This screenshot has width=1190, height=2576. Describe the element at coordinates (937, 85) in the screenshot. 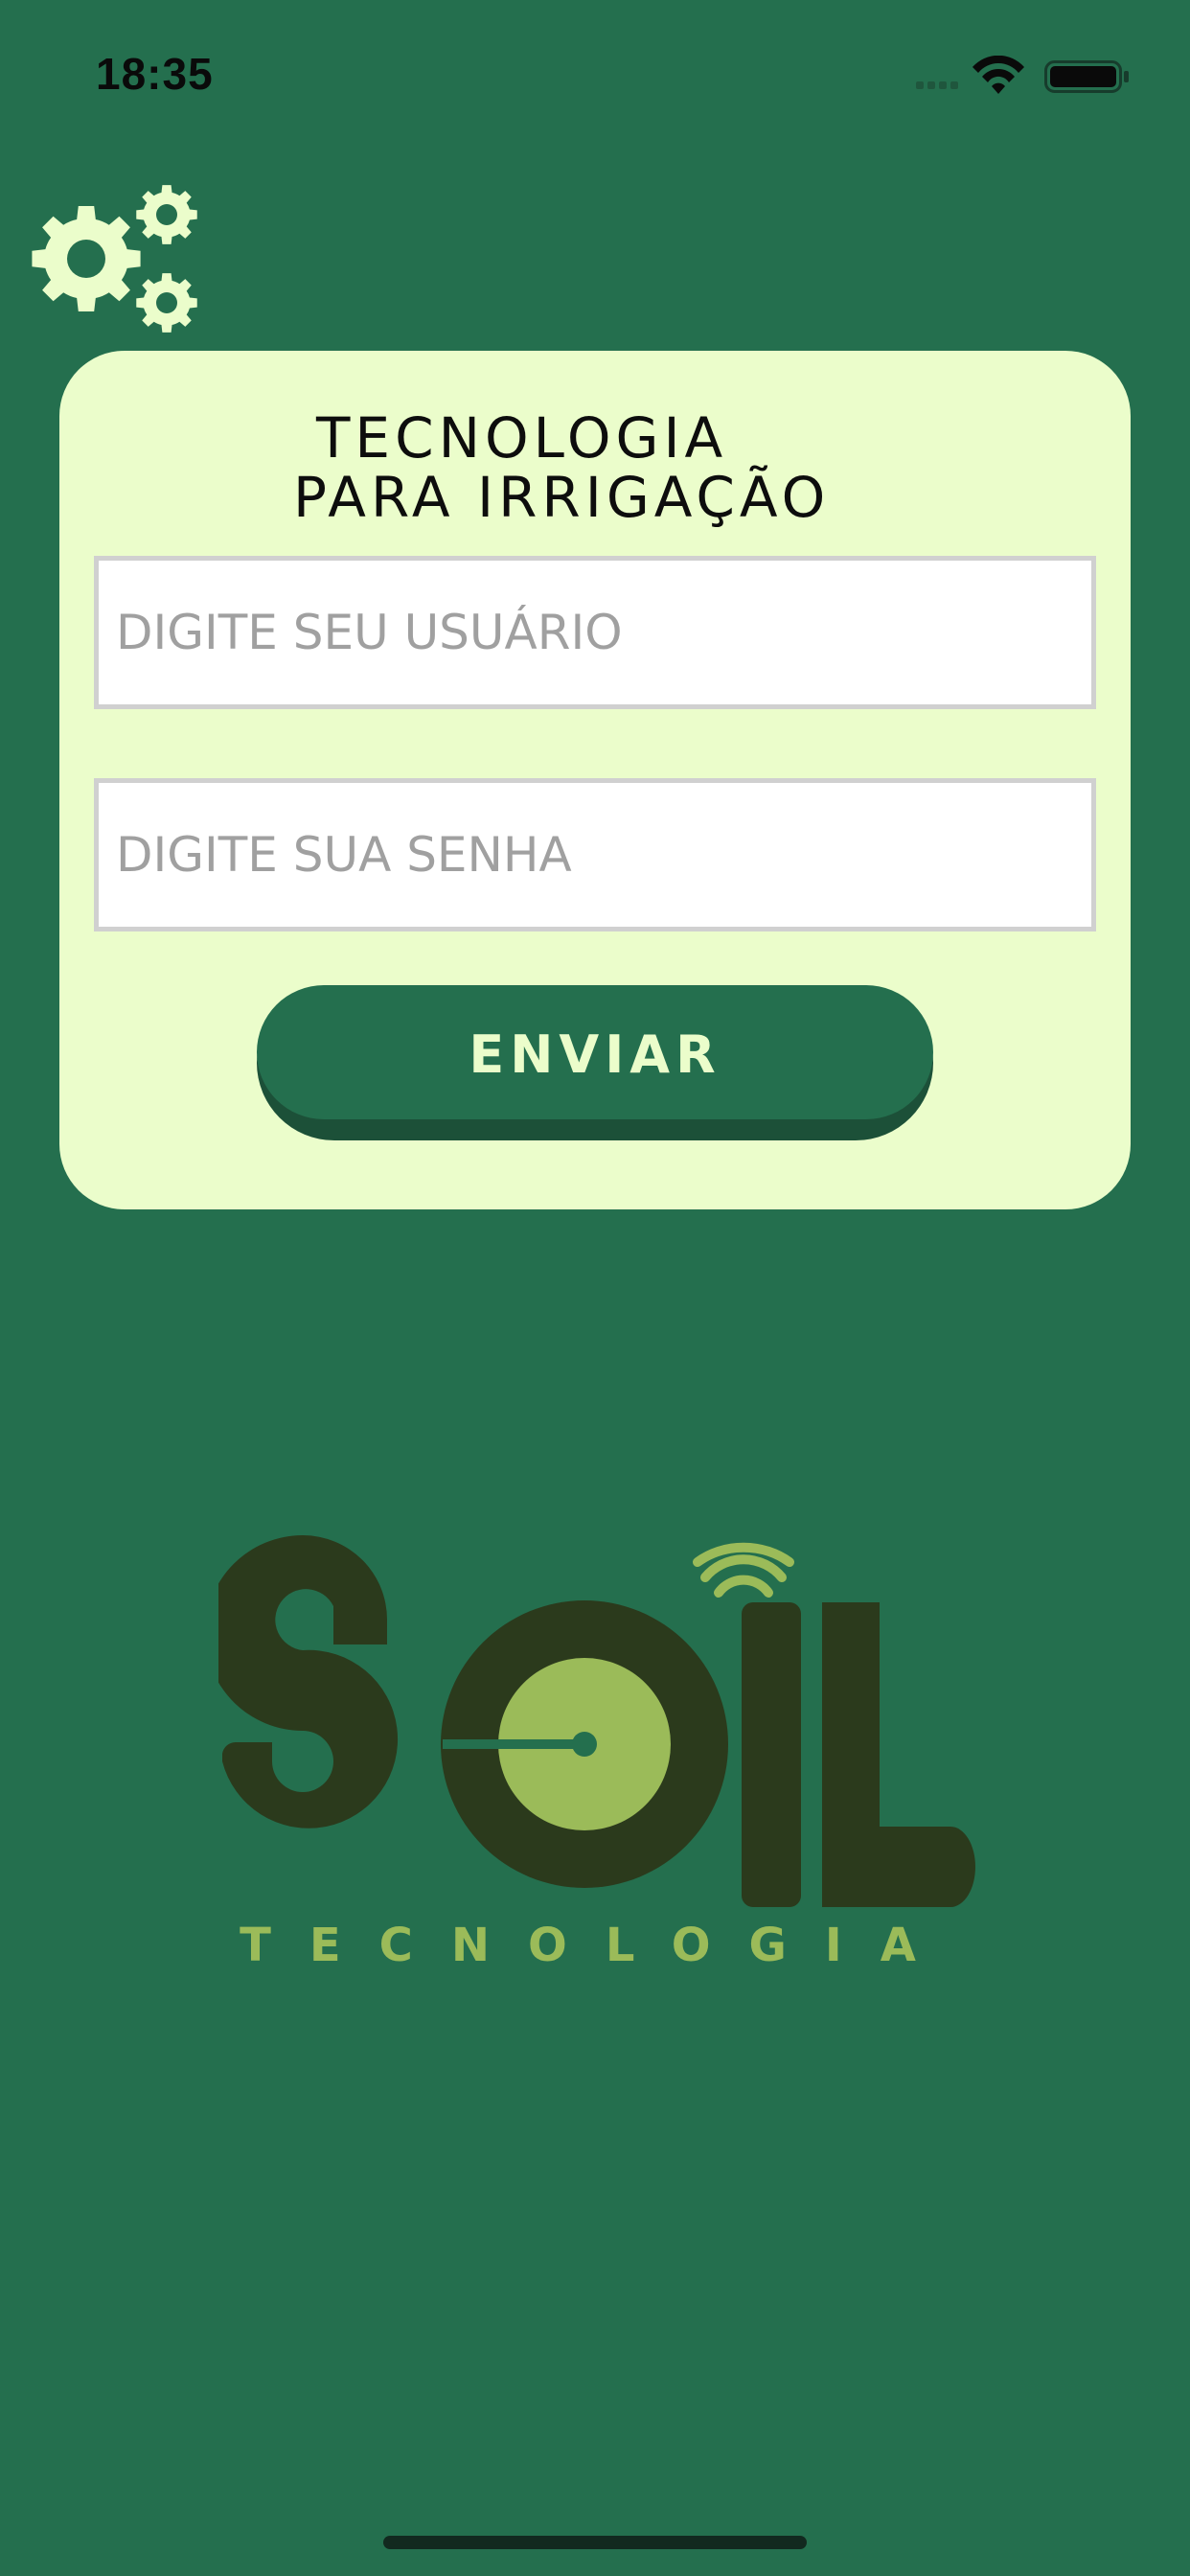

I see `signal-icon` at that location.